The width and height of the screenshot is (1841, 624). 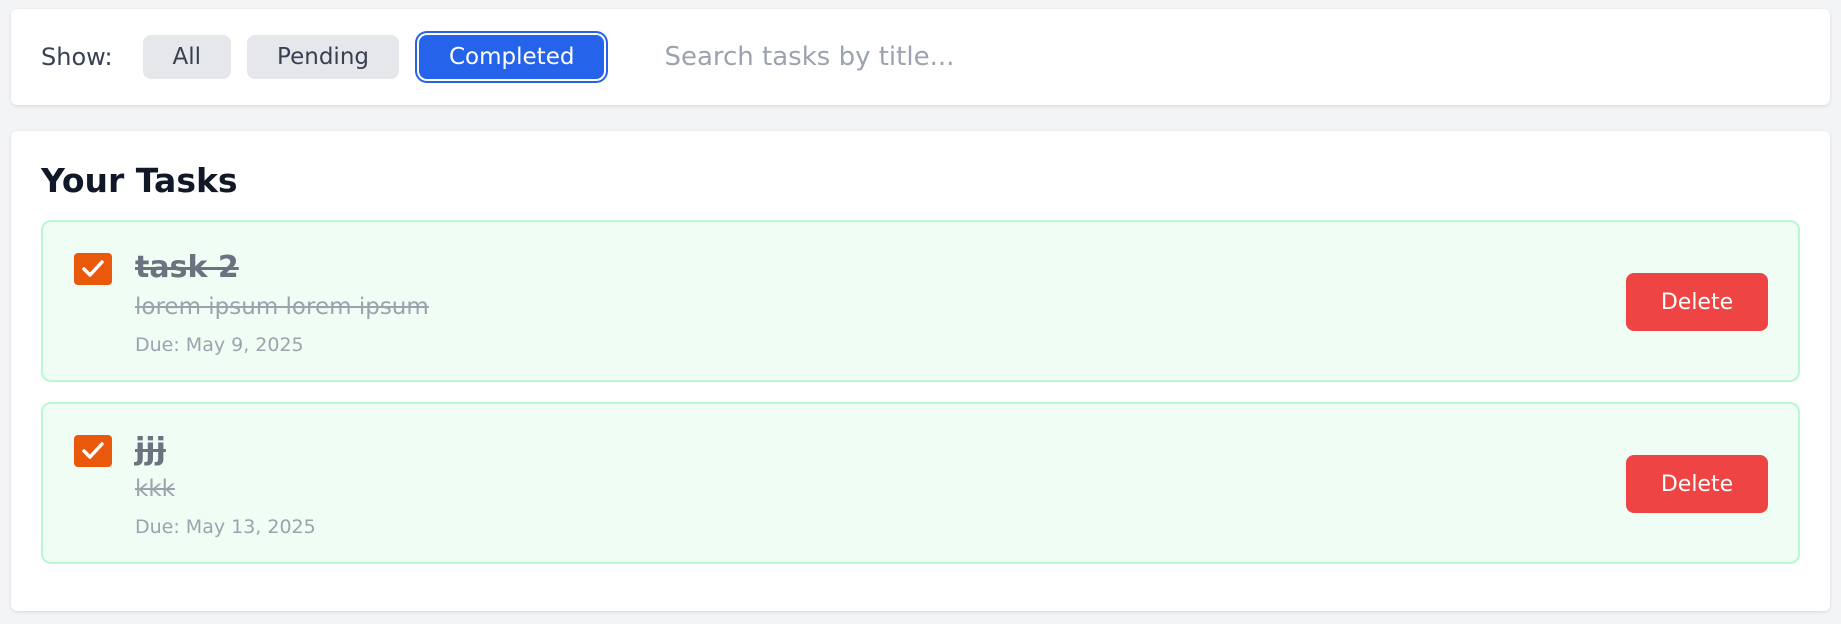 What do you see at coordinates (282, 307) in the screenshot?
I see `task-description: lorem ipsum lorem ipsum` at bounding box center [282, 307].